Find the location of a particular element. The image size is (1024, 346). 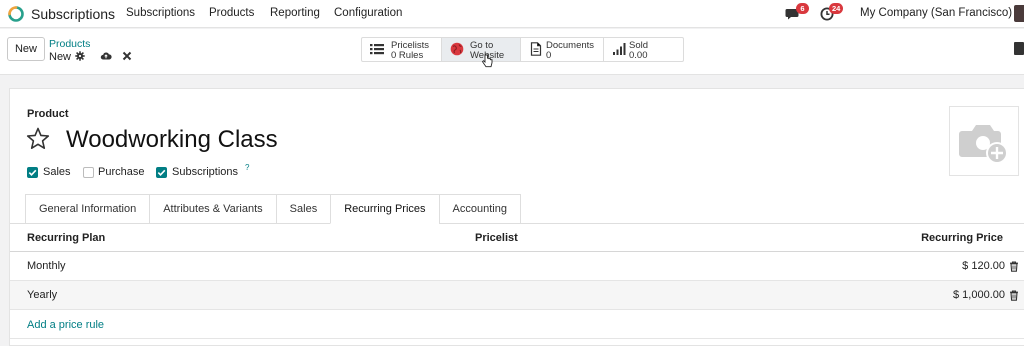

plan-cell: Monthly is located at coordinates (46, 266).